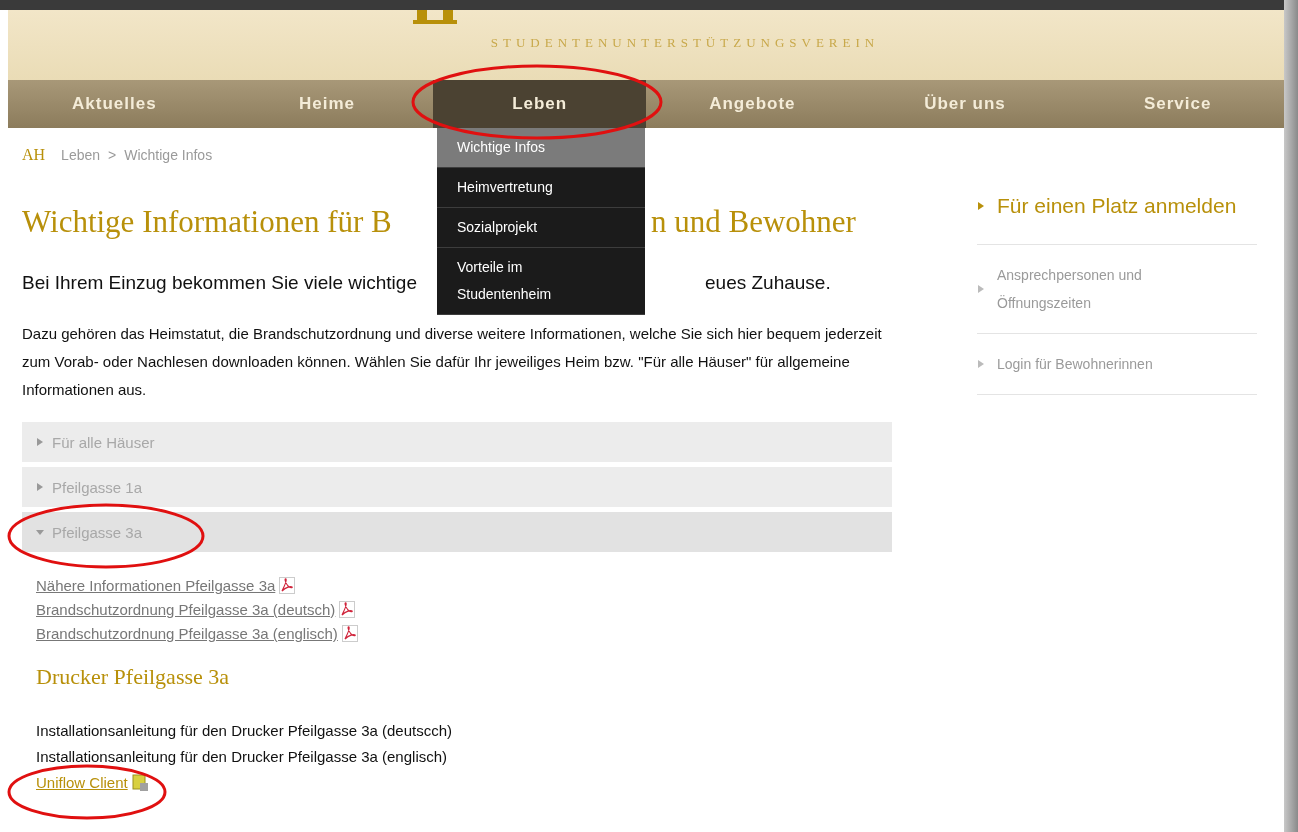 Image resolution: width=1298 pixels, height=832 pixels. I want to click on page-heading: Wichtige Informationen für B, so click(207, 222).